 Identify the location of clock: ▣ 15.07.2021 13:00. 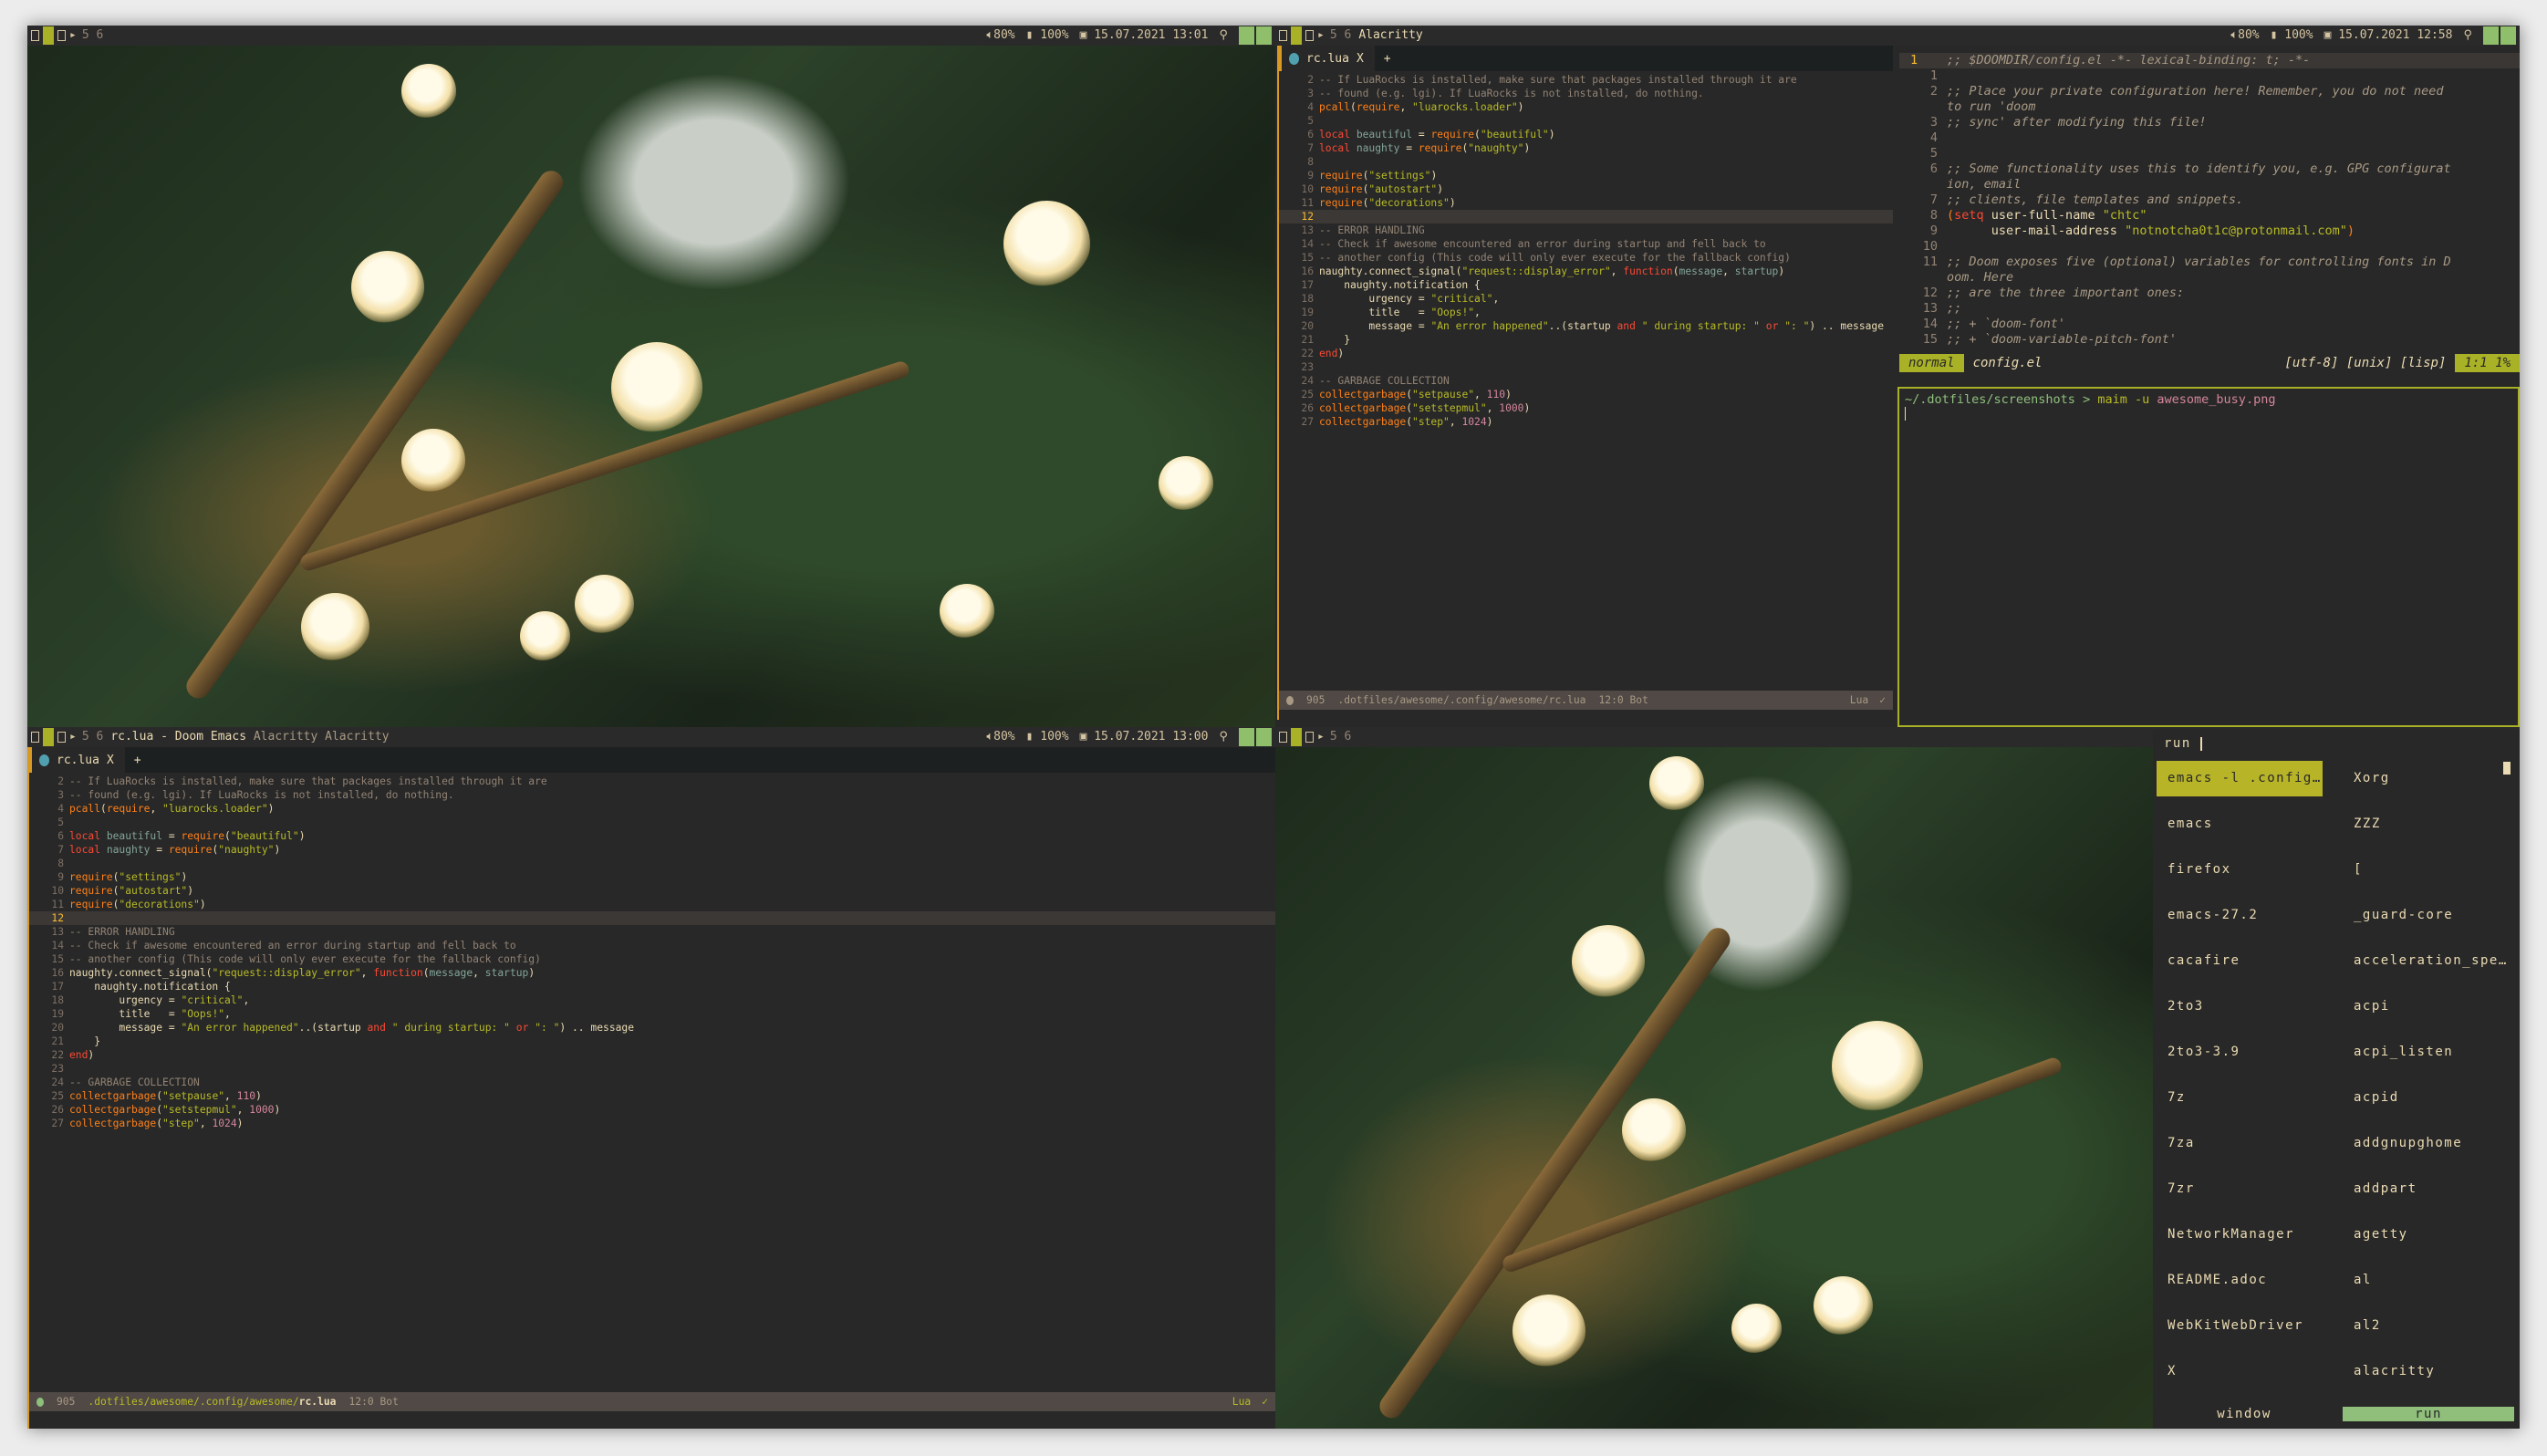
(1145, 737).